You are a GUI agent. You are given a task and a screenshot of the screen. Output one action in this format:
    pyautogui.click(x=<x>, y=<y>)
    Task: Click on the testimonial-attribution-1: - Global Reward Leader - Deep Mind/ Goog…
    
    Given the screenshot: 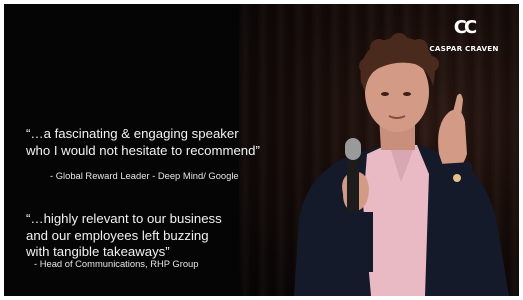 What is the action you would take?
    pyautogui.click(x=144, y=175)
    